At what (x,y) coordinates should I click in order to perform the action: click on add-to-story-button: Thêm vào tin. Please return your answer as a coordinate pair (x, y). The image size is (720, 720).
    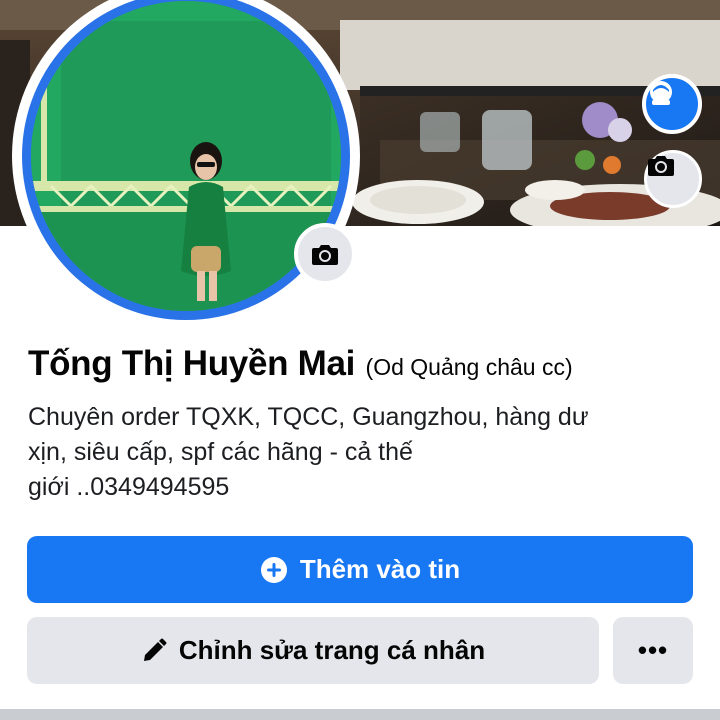
    Looking at the image, I should click on (360, 569).